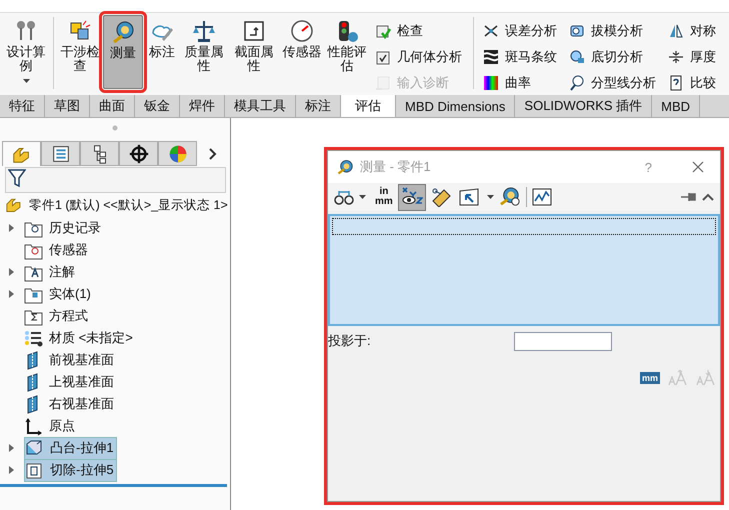 The height and width of the screenshot is (510, 729). Describe the element at coordinates (26, 52) in the screenshot. I see `ribbon-button: 设计算例` at that location.